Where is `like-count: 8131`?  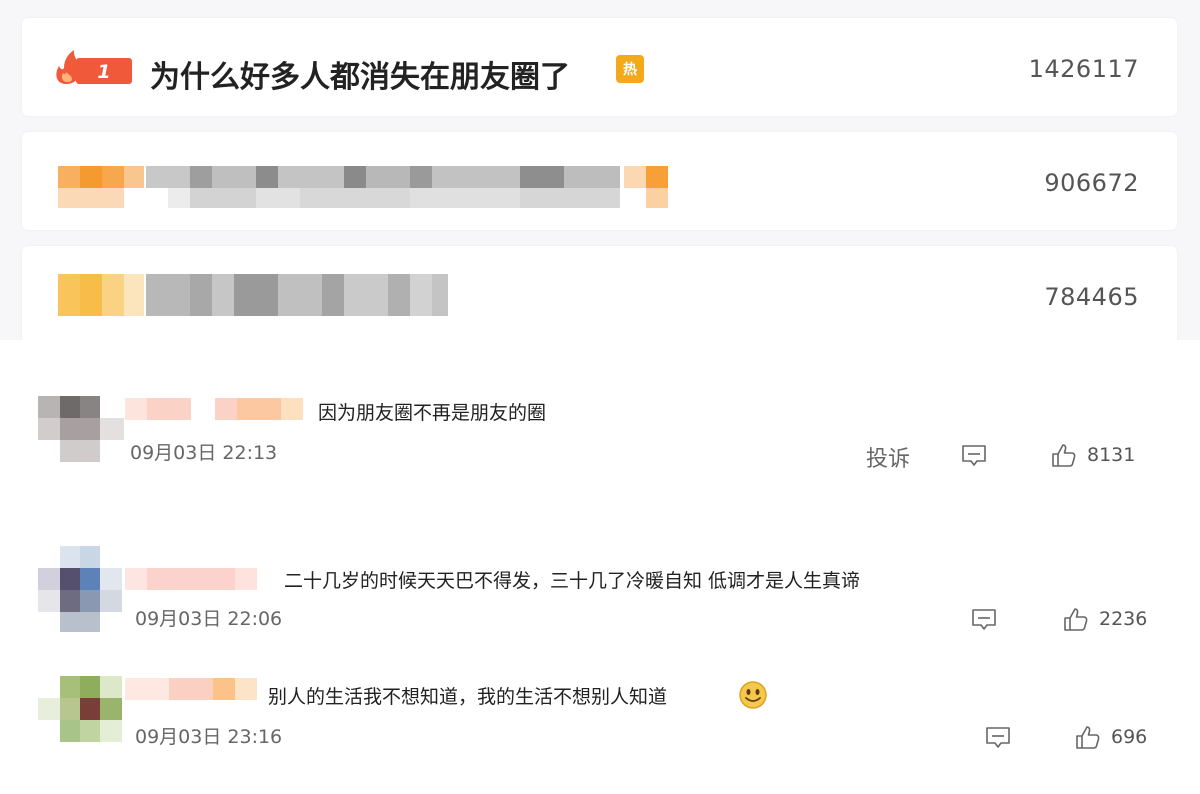
like-count: 8131 is located at coordinates (1111, 455).